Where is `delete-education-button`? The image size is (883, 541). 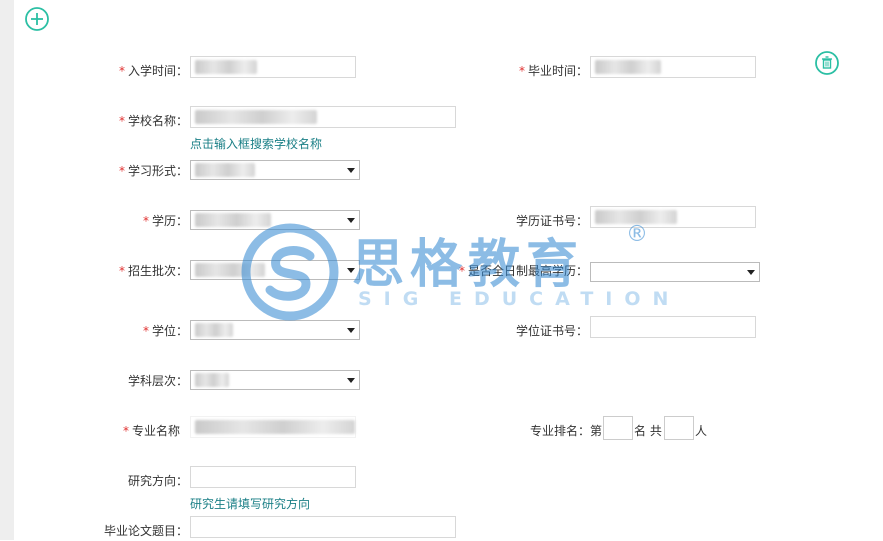 delete-education-button is located at coordinates (827, 63).